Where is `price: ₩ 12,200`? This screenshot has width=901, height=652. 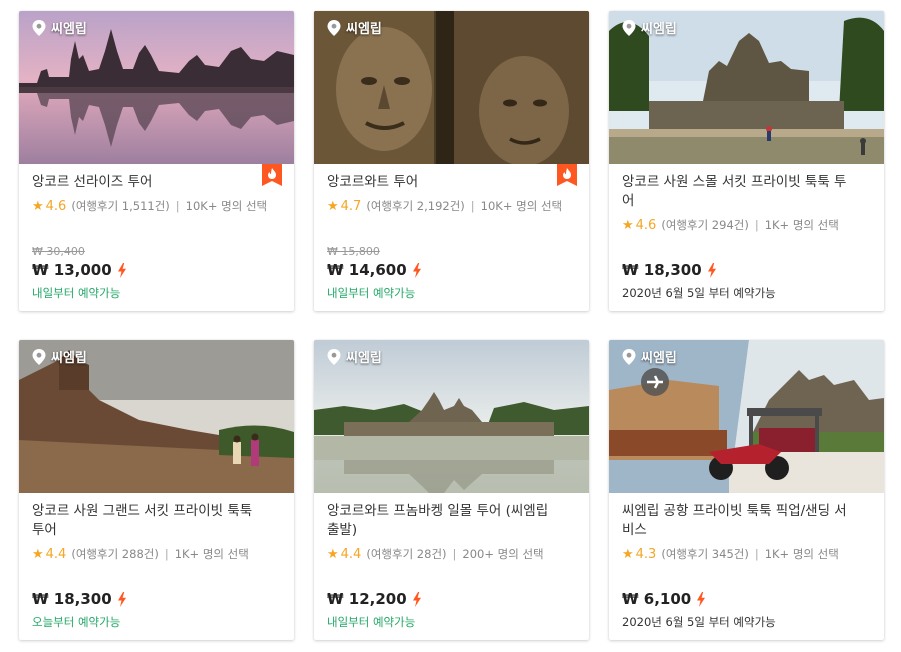
price: ₩ 12,200 is located at coordinates (452, 599).